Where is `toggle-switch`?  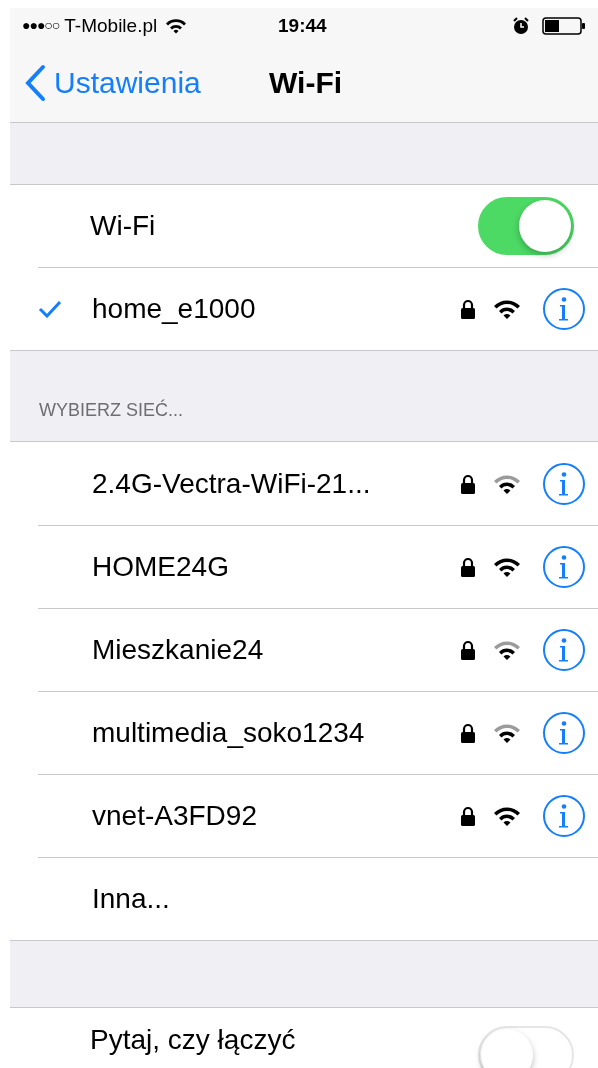
toggle-switch is located at coordinates (526, 225).